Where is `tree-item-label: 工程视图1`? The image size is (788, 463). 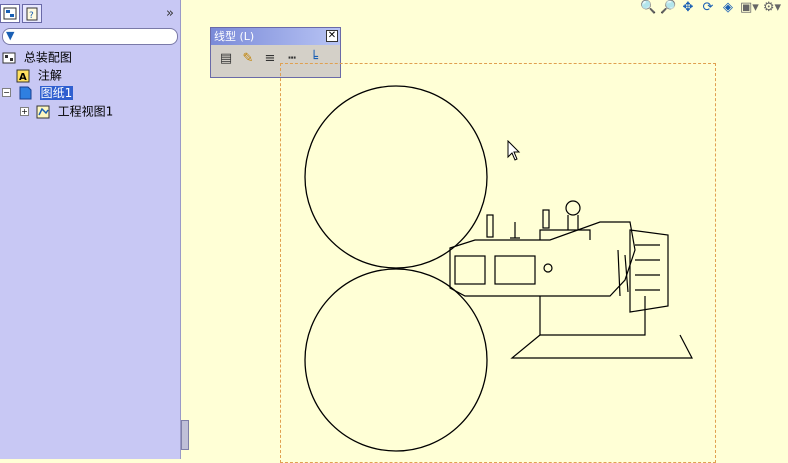 tree-item-label: 工程视图1 is located at coordinates (85, 111).